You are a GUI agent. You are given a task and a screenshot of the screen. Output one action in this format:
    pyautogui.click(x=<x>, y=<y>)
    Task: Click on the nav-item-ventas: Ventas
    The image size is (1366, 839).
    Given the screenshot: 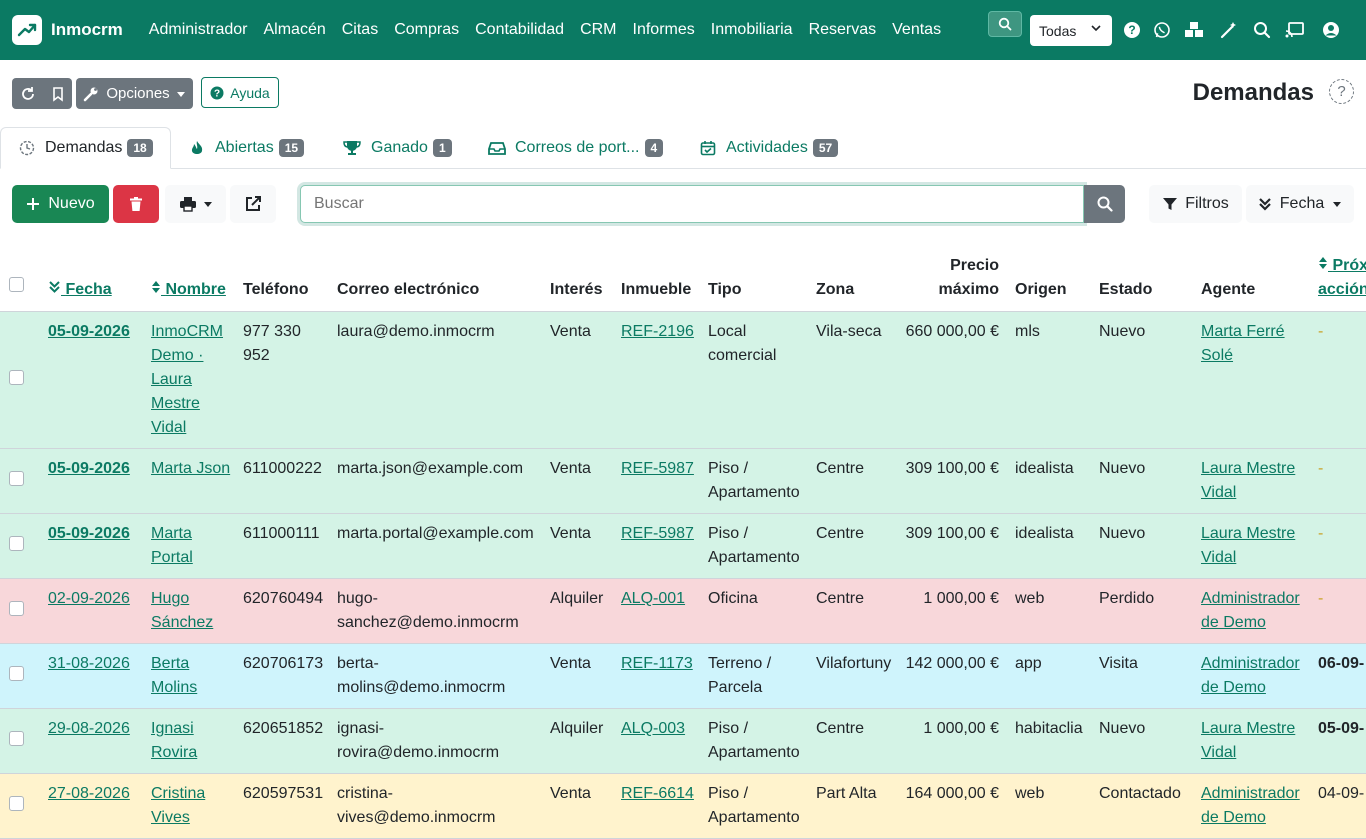 What is the action you would take?
    pyautogui.click(x=916, y=30)
    